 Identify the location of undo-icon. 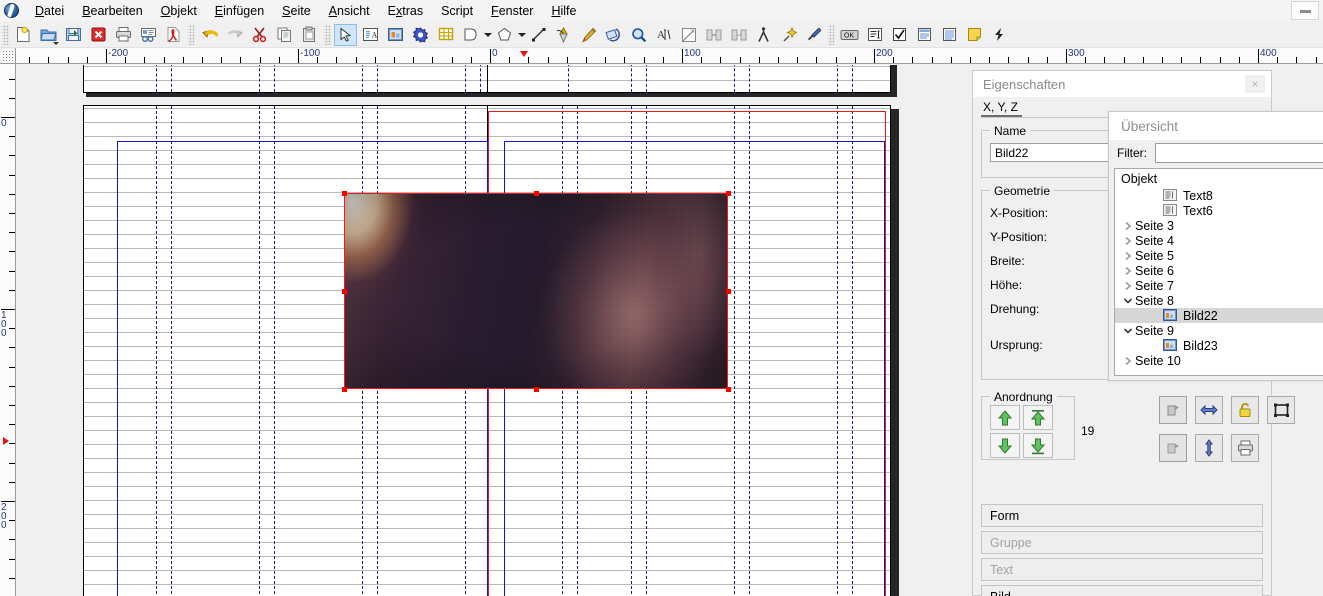
(209, 35).